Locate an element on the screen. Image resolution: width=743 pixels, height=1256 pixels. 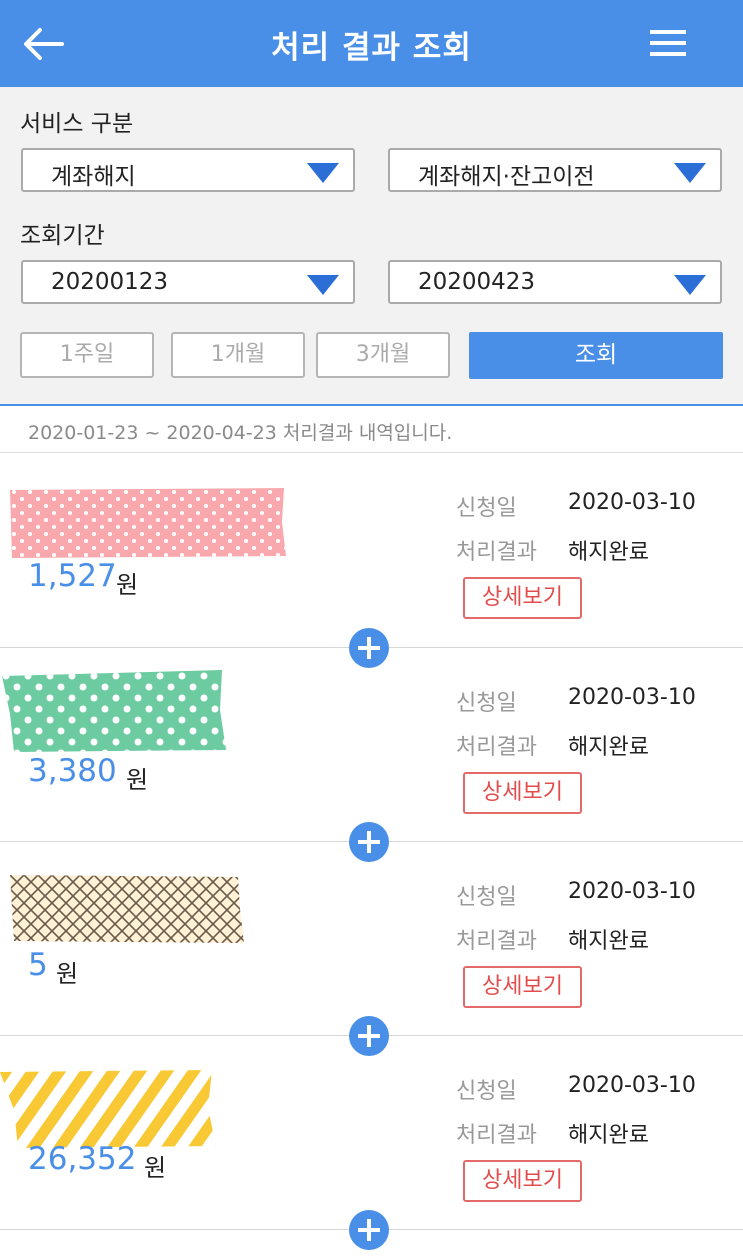
amount-value: 26,352 is located at coordinates (82, 1159).